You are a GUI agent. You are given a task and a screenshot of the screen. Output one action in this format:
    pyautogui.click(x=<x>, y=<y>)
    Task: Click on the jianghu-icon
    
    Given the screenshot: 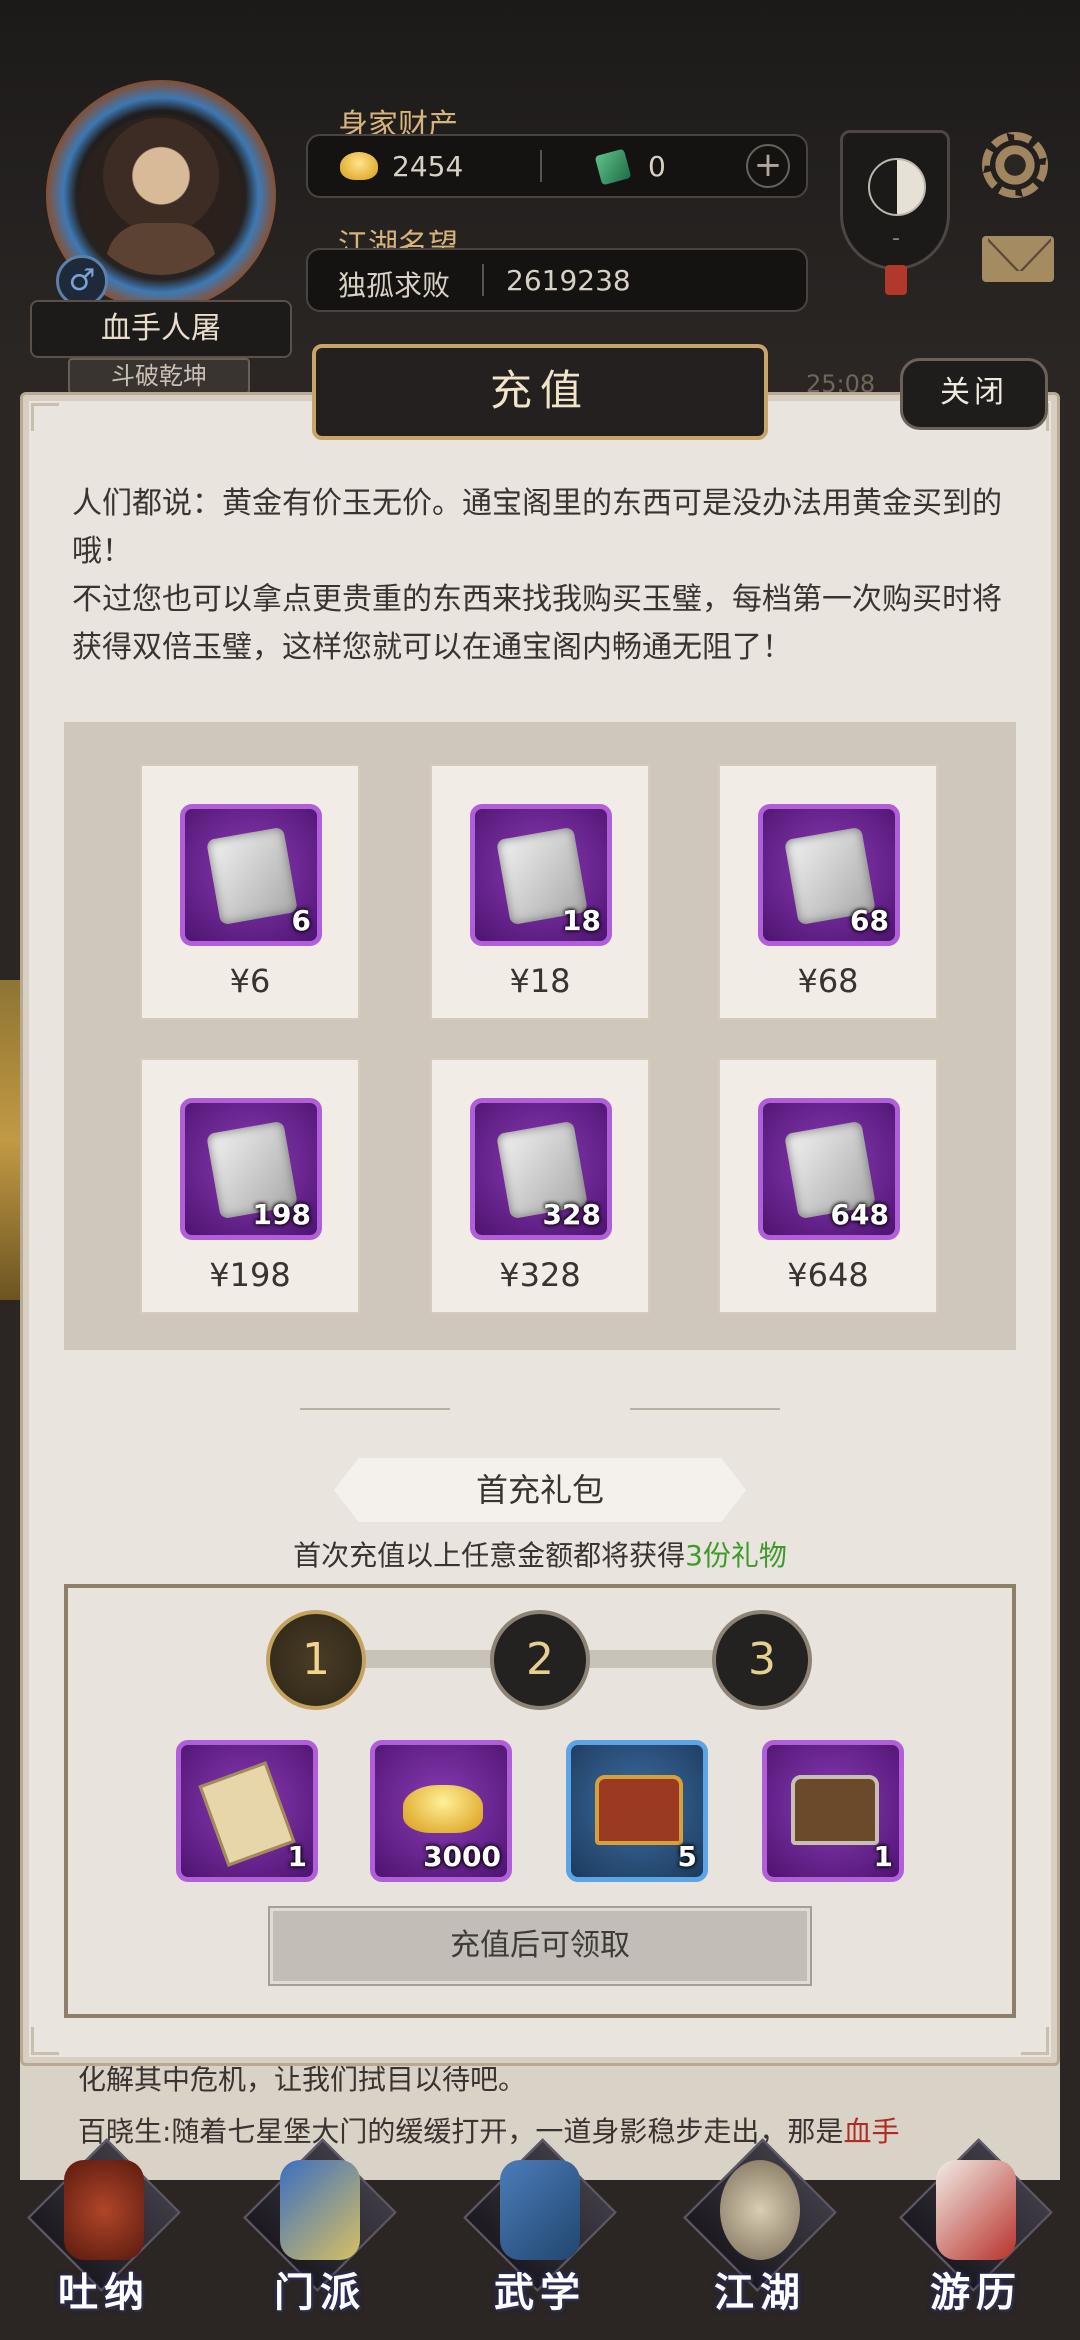 What is the action you would take?
    pyautogui.click(x=760, y=2210)
    